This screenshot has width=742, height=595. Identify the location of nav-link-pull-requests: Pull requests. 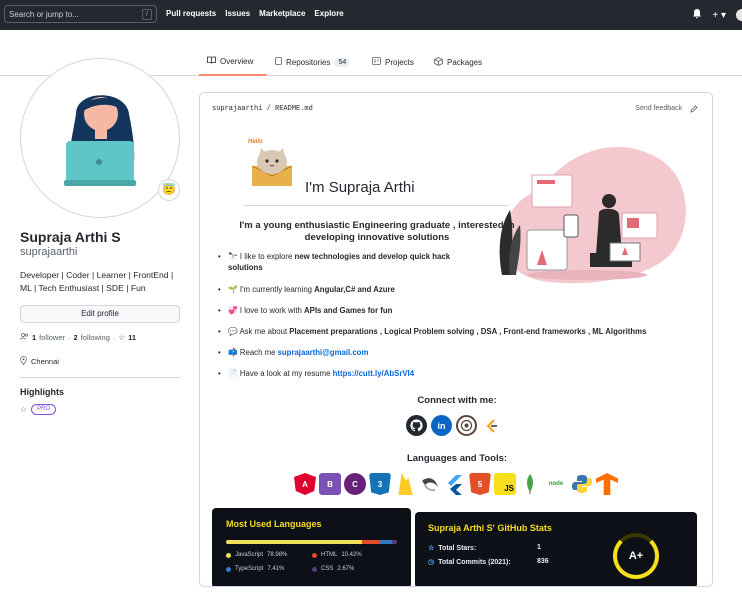
(191, 13).